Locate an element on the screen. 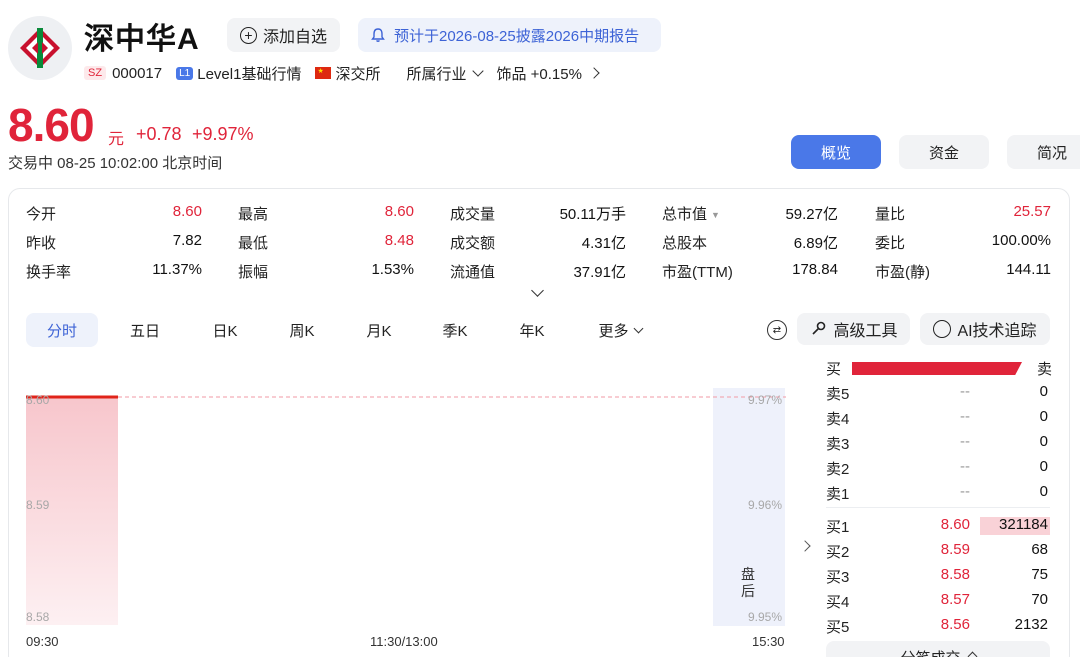  china-flag-icon is located at coordinates (323, 73).